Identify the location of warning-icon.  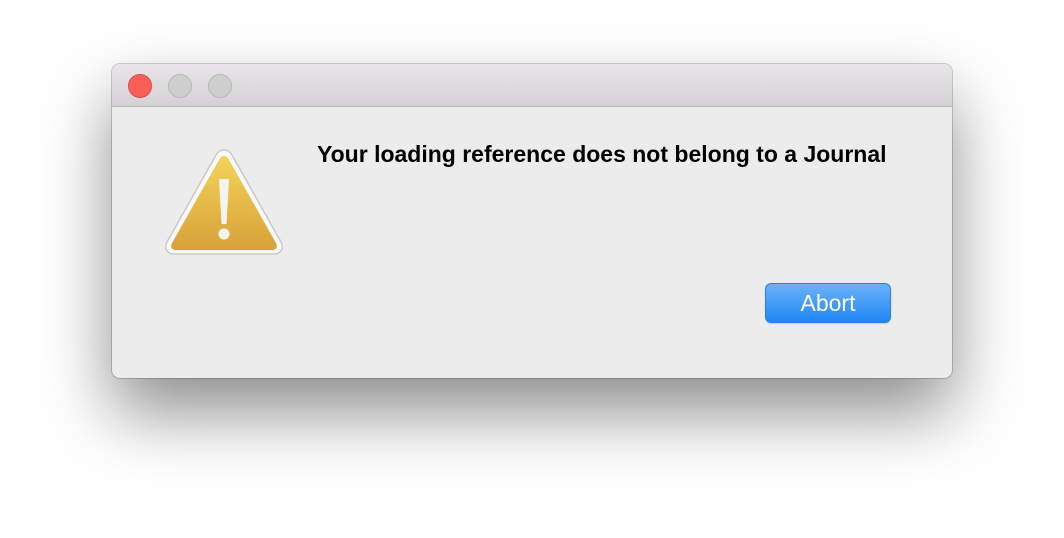
(224, 202).